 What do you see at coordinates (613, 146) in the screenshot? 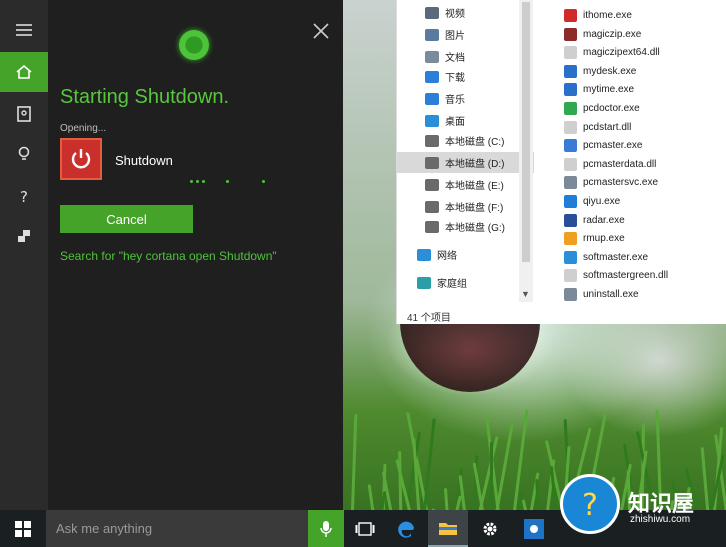
I see `file-name: pcmaster.exe` at bounding box center [613, 146].